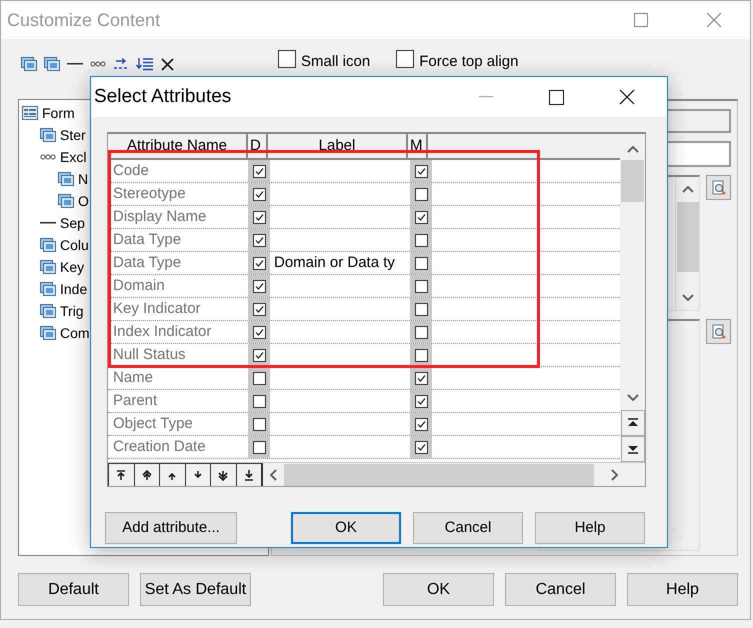  What do you see at coordinates (556, 97) in the screenshot?
I see `maximize-icon` at bounding box center [556, 97].